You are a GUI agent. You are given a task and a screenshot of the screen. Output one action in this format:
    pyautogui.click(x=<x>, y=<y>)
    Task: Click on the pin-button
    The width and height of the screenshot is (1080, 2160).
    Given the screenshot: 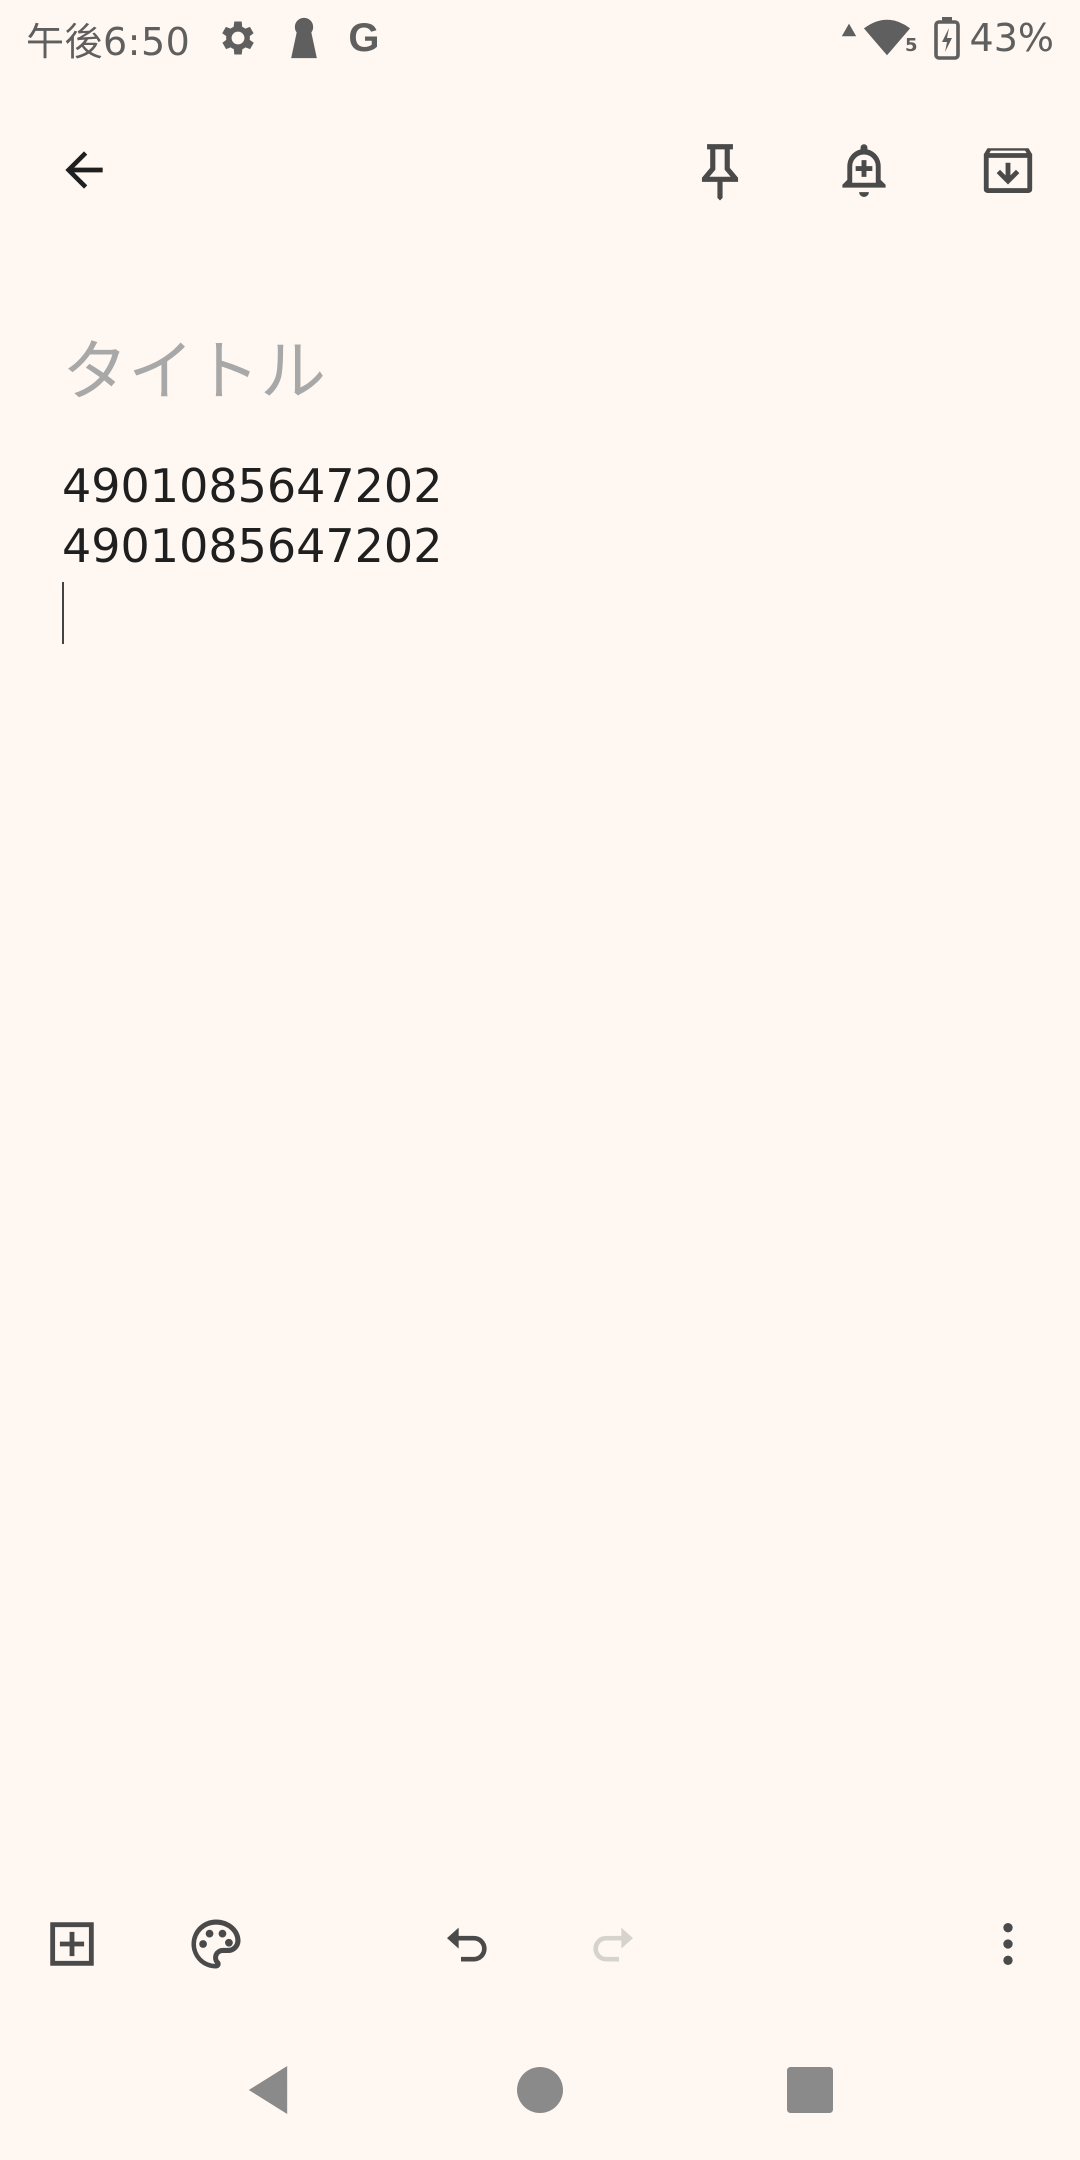 What is the action you would take?
    pyautogui.click(x=720, y=170)
    